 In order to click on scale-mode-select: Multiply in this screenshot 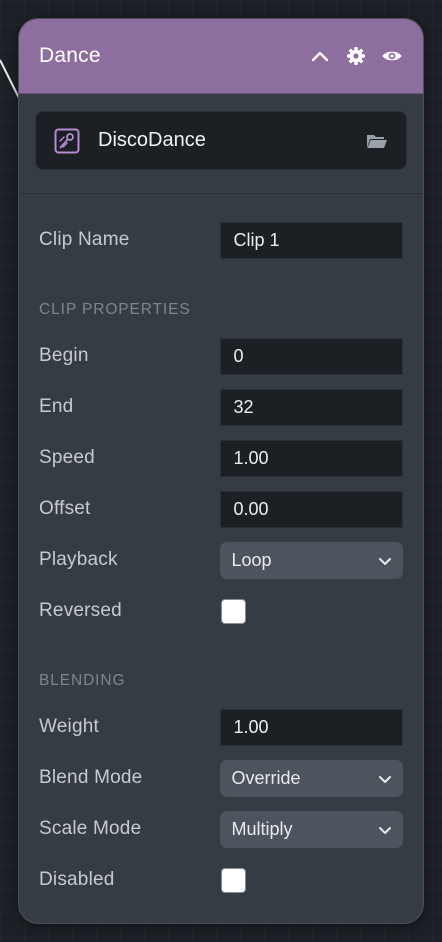, I will do `click(311, 829)`.